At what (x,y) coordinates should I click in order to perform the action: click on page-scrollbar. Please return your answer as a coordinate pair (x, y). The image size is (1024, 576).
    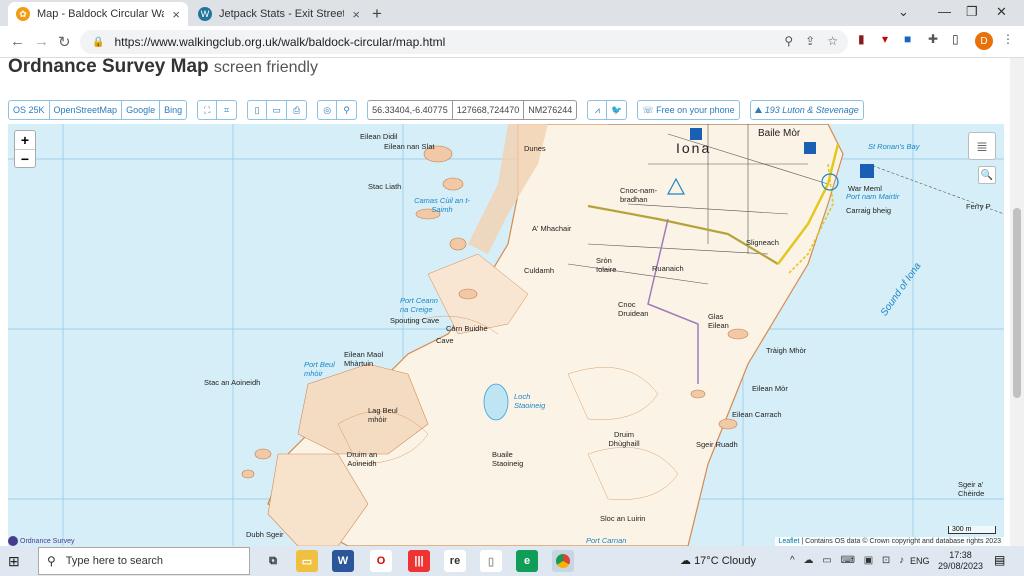
    Looking at the image, I should click on (1017, 302).